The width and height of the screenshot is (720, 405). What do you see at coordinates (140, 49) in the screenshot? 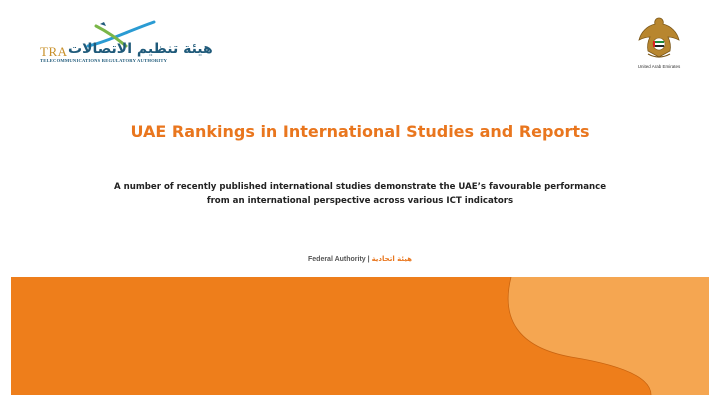
I see `tra-arabic-name: هيئة تنظيم الاتصالات` at bounding box center [140, 49].